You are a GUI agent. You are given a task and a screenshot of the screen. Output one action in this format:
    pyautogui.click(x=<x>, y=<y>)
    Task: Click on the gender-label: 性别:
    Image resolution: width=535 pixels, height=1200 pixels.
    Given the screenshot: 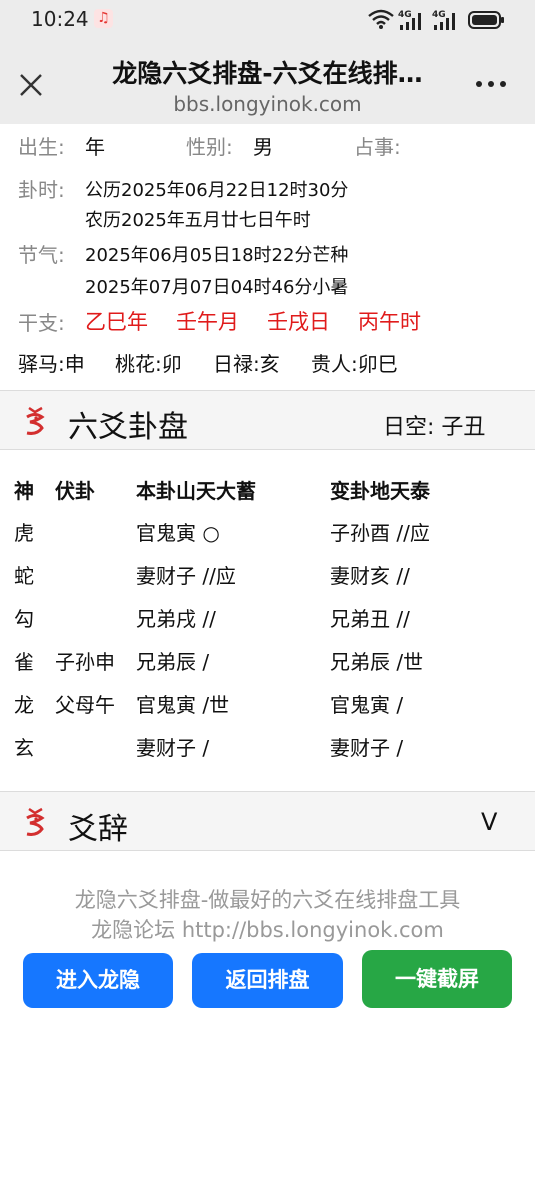 What is the action you would take?
    pyautogui.click(x=209, y=147)
    